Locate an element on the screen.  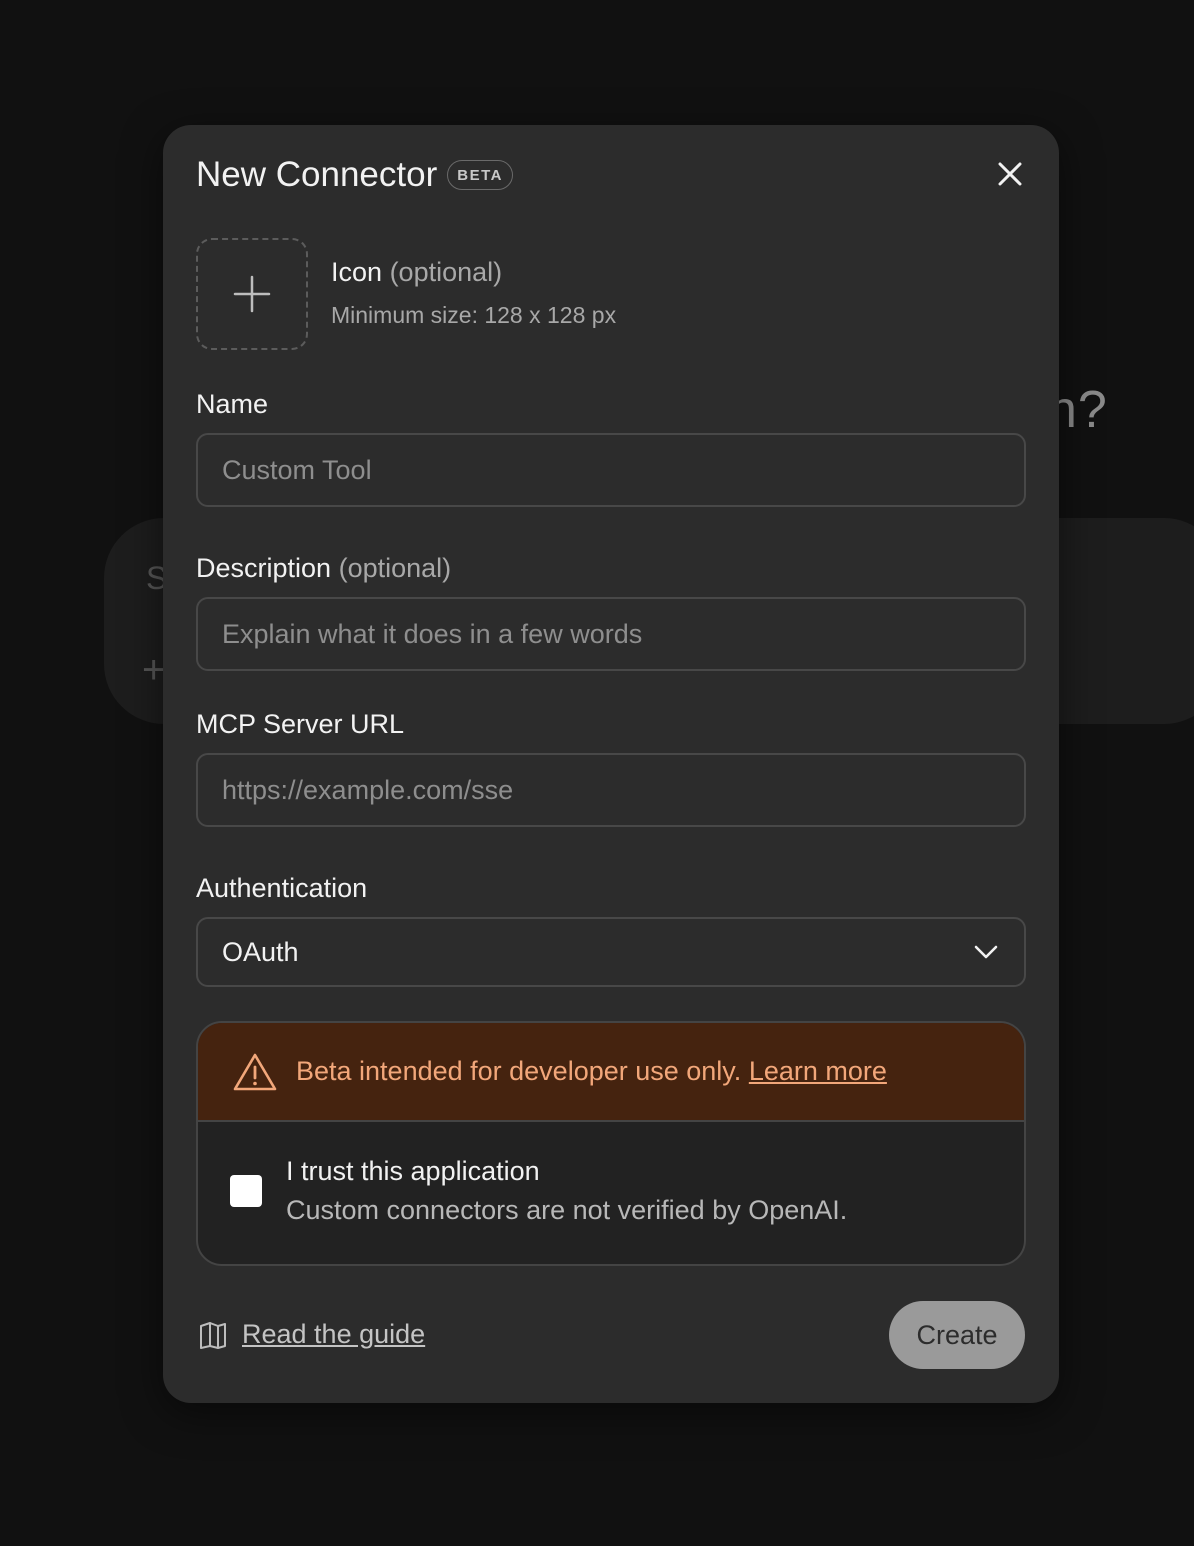
name-input is located at coordinates (611, 470).